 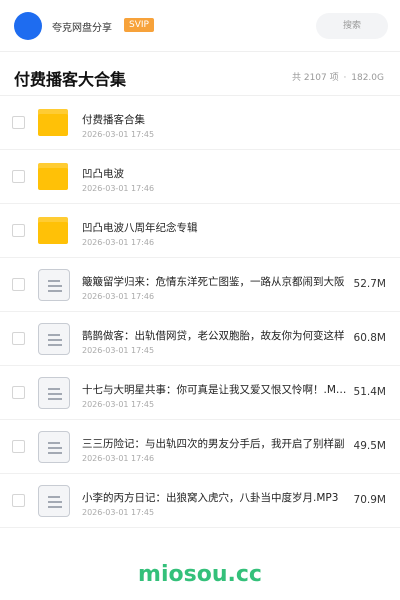 What do you see at coordinates (315, 78) in the screenshot?
I see `item-count: 共 2107 项` at bounding box center [315, 78].